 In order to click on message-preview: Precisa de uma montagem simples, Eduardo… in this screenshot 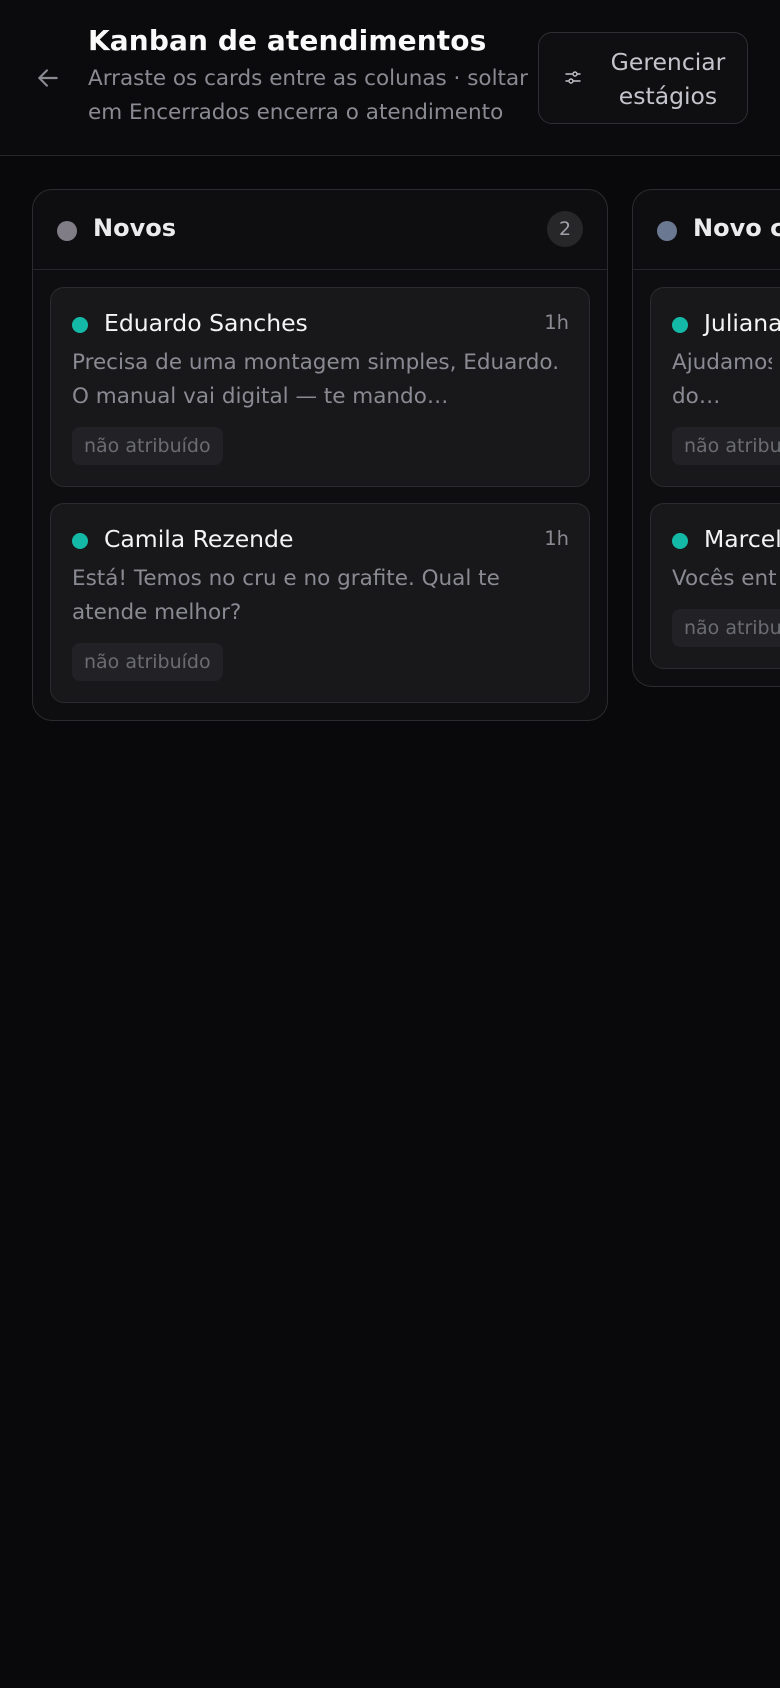, I will do `click(316, 379)`.